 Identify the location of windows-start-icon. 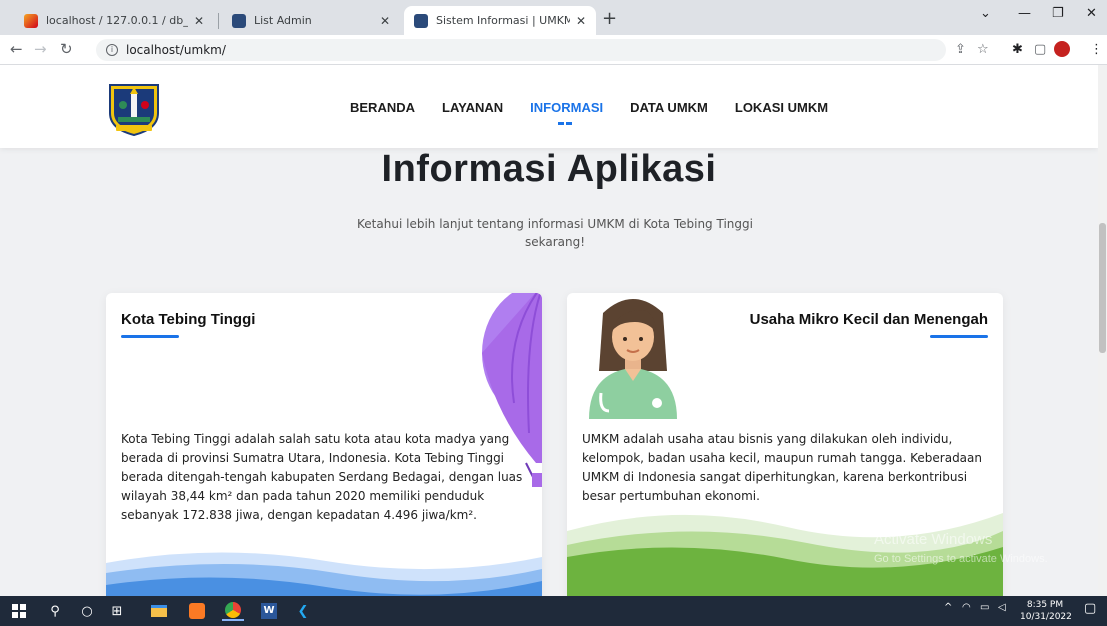
(19, 611).